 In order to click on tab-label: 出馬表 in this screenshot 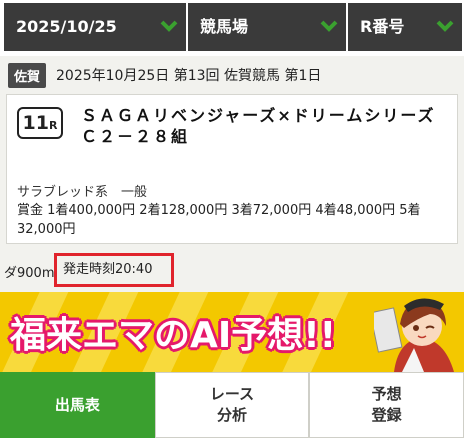, I will do `click(77, 404)`.